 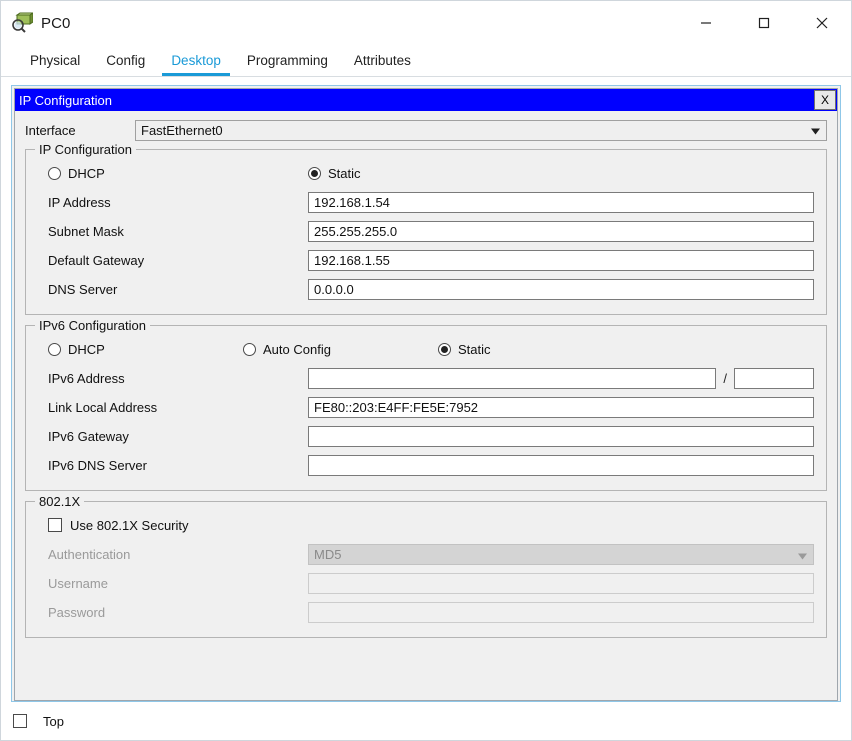 I want to click on password-input, so click(x=561, y=612).